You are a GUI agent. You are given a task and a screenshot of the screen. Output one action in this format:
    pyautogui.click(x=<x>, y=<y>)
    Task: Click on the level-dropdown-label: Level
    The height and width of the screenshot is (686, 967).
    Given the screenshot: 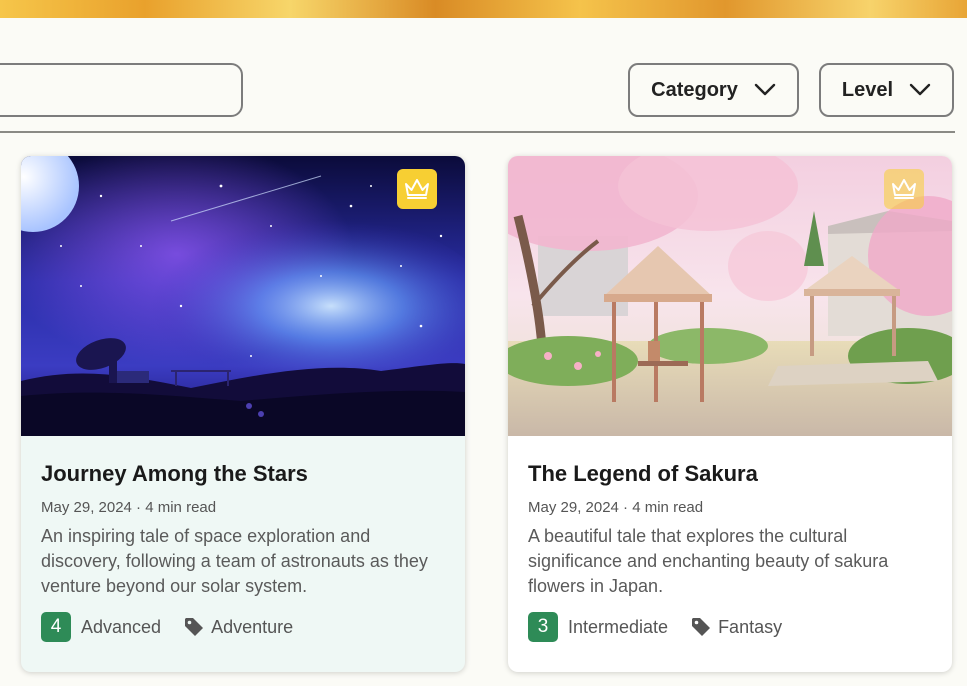 What is the action you would take?
    pyautogui.click(x=867, y=89)
    